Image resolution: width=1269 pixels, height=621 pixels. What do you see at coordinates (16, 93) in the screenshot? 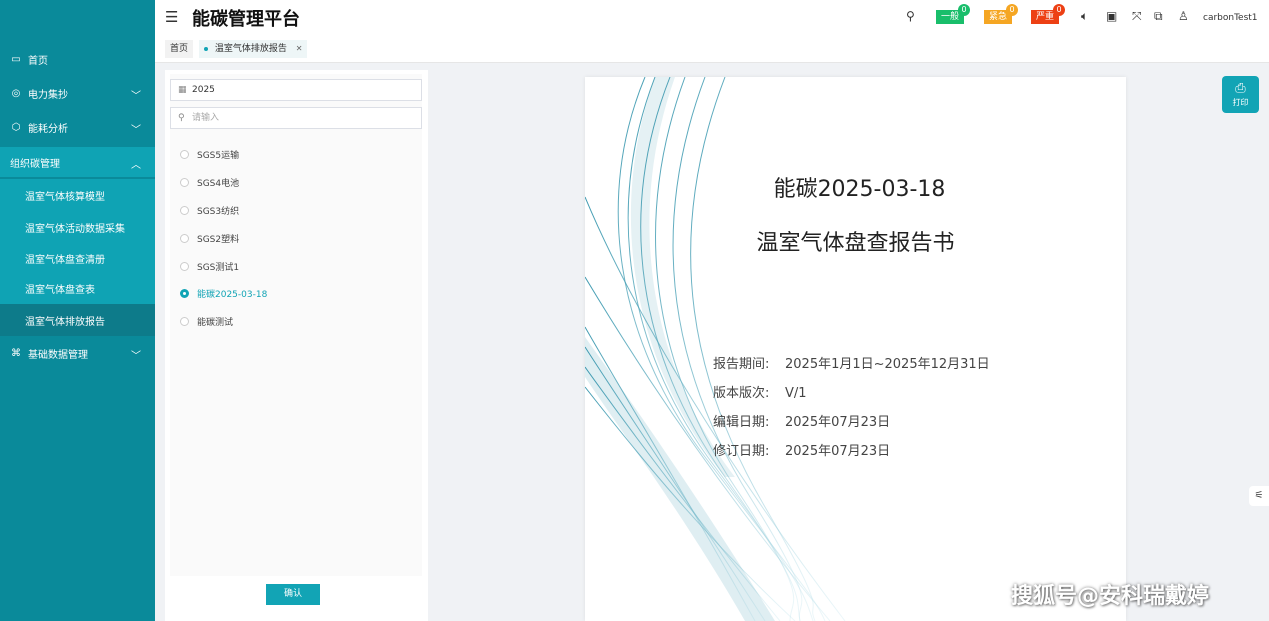
I see `power-icon: ◎` at bounding box center [16, 93].